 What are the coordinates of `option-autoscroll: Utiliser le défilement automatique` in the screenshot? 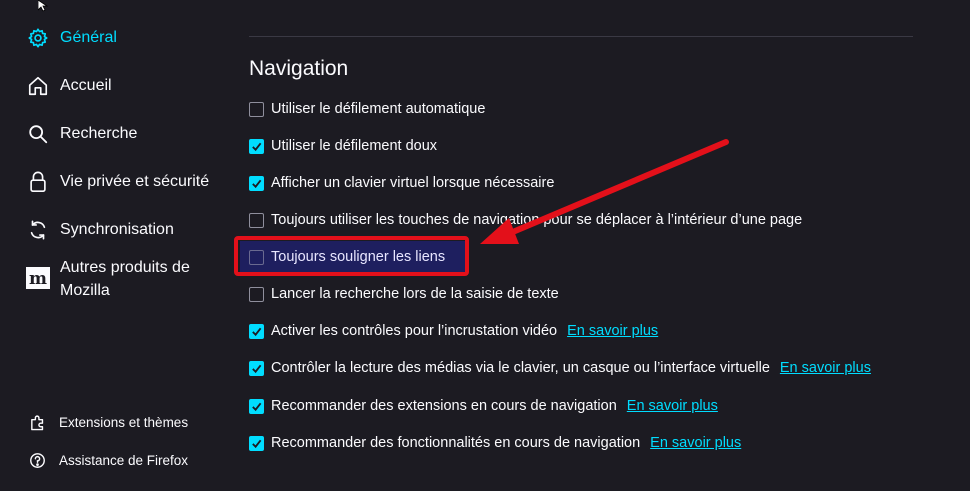 It's located at (367, 109).